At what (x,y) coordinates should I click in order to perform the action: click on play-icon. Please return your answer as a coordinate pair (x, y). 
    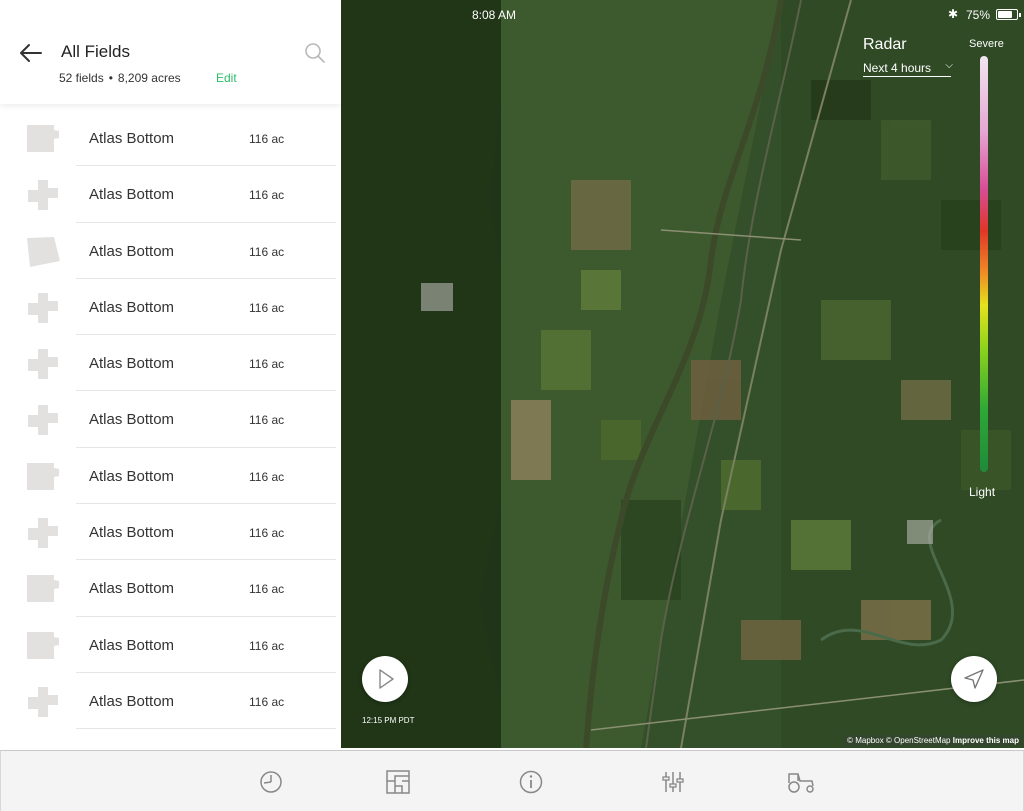
    Looking at the image, I should click on (386, 679).